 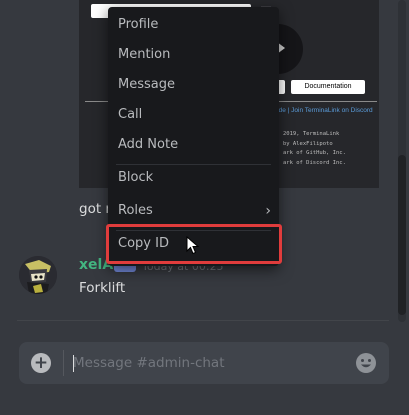 I want to click on mouse-cursor-icon, so click(x=193, y=245).